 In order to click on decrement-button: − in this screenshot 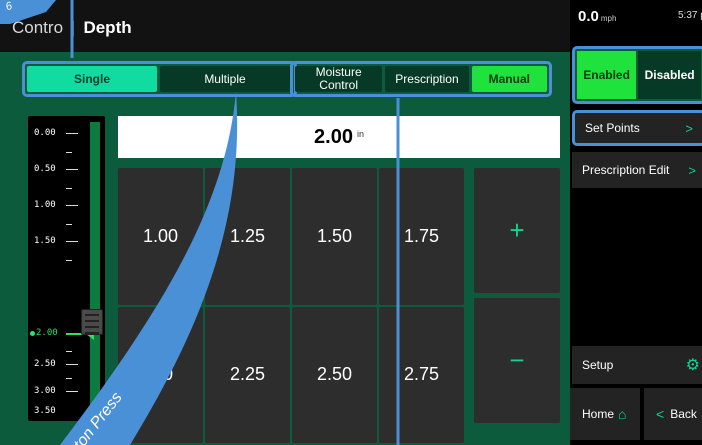, I will do `click(517, 360)`.